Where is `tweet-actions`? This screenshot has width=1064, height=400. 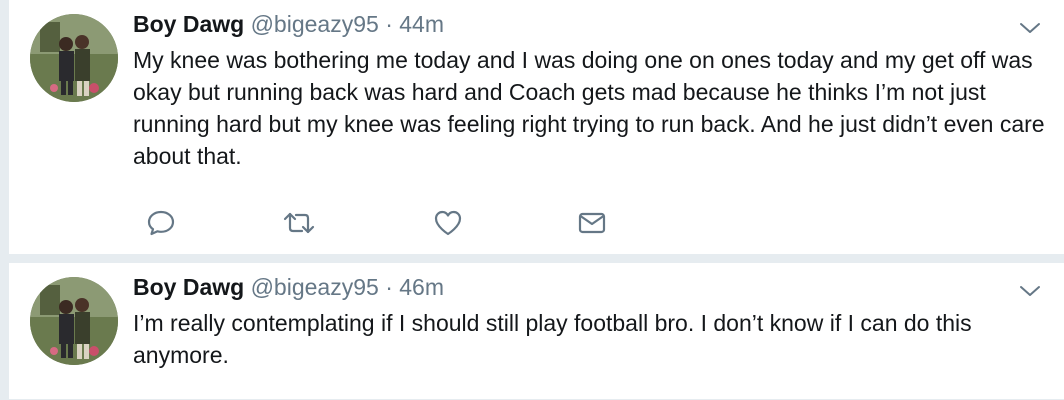
tweet-actions is located at coordinates (373, 223).